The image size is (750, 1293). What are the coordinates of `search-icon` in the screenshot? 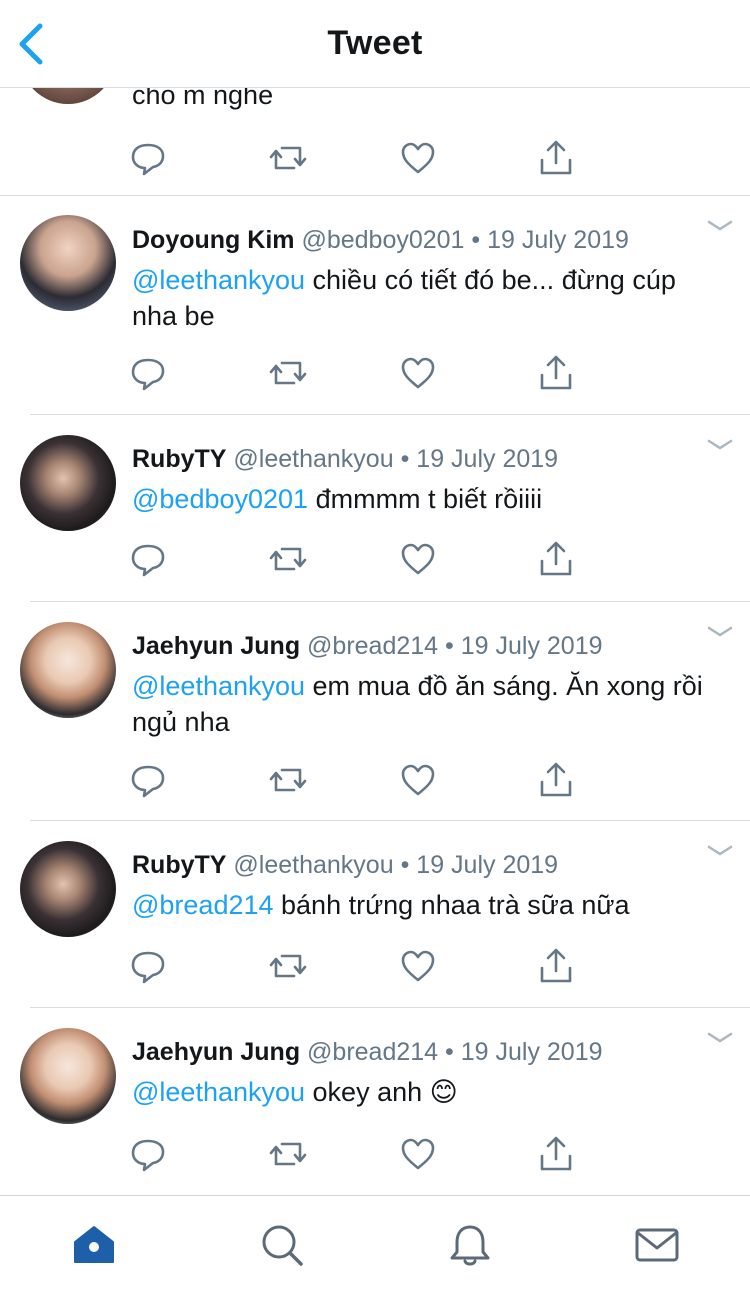 It's located at (282, 1245).